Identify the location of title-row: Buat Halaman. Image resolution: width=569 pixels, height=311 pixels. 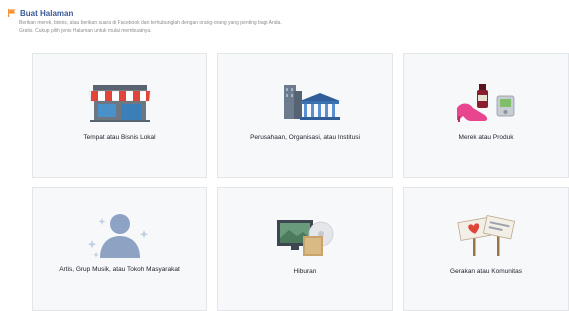
(287, 13).